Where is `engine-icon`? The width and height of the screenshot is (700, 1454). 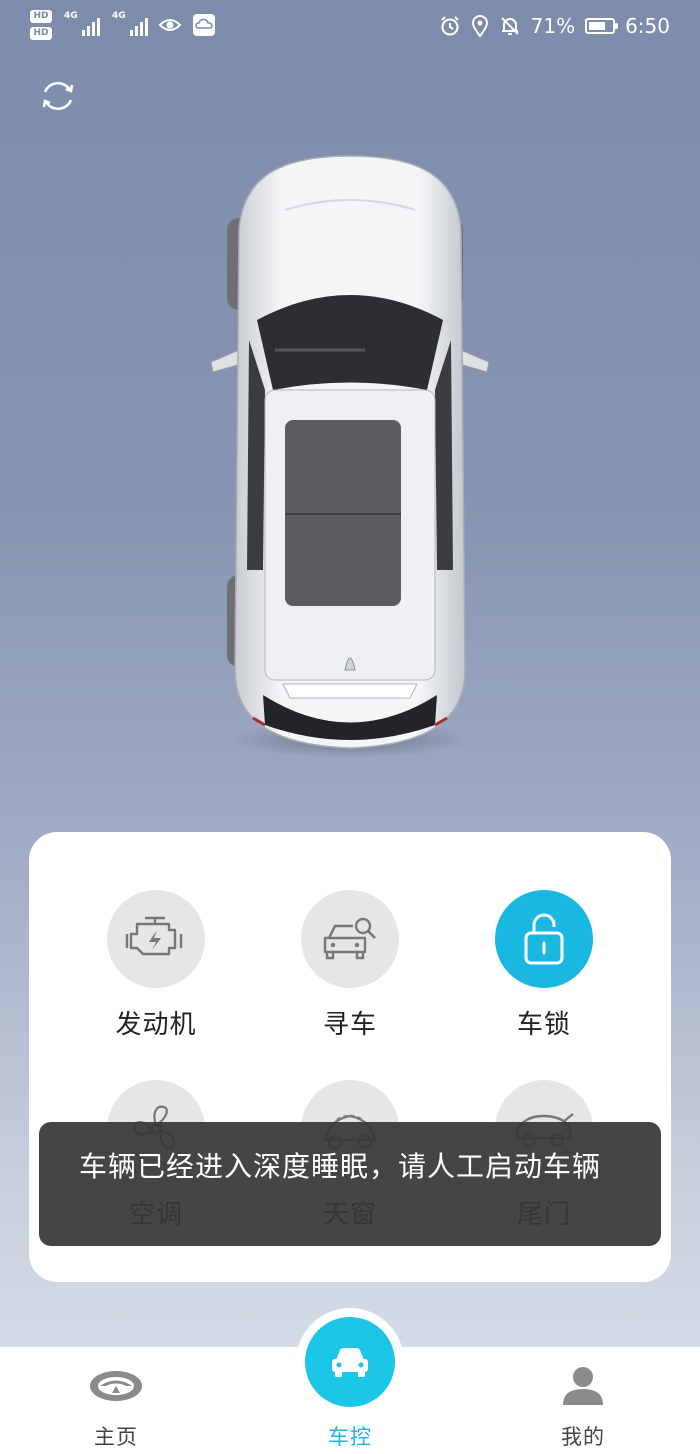
engine-icon is located at coordinates (154, 936).